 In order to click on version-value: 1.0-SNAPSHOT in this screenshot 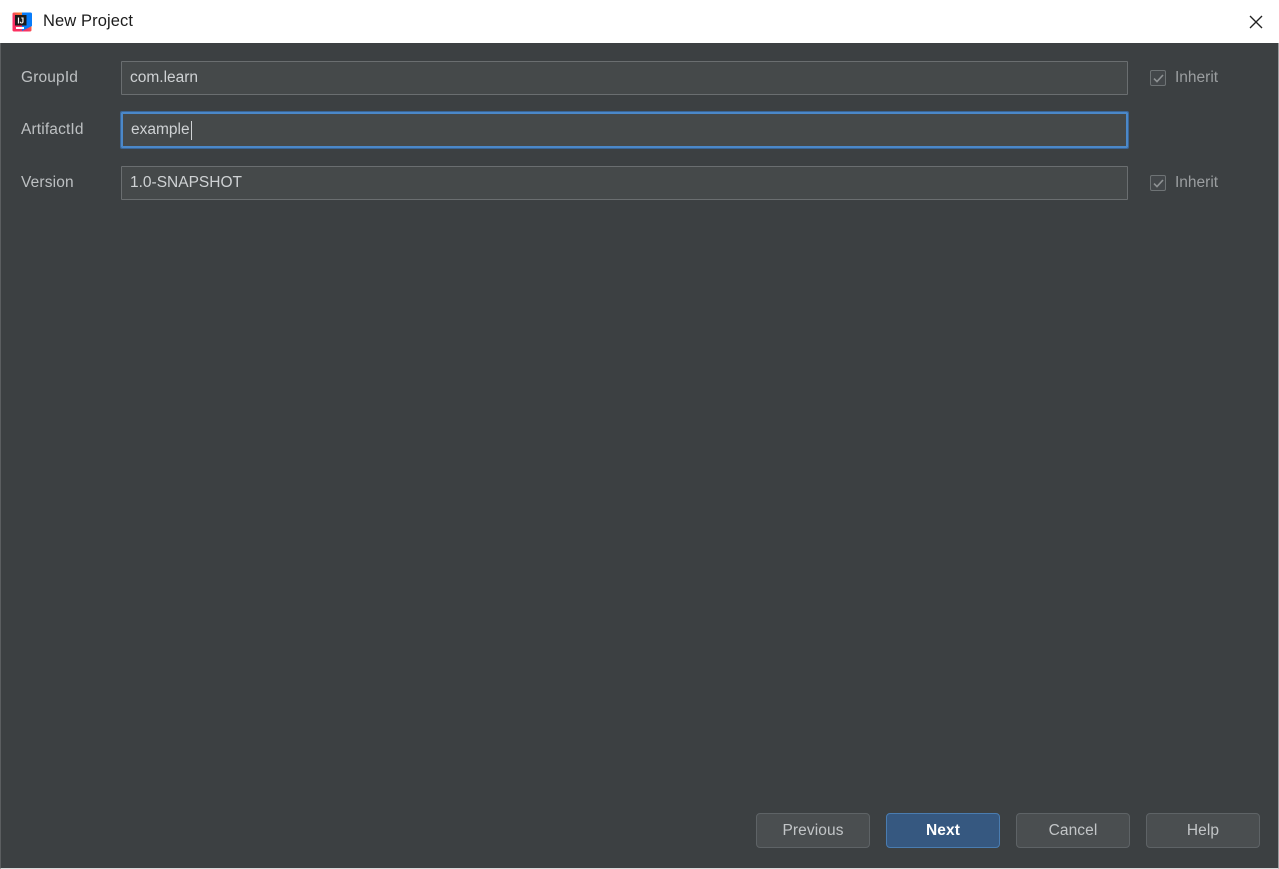, I will do `click(186, 182)`.